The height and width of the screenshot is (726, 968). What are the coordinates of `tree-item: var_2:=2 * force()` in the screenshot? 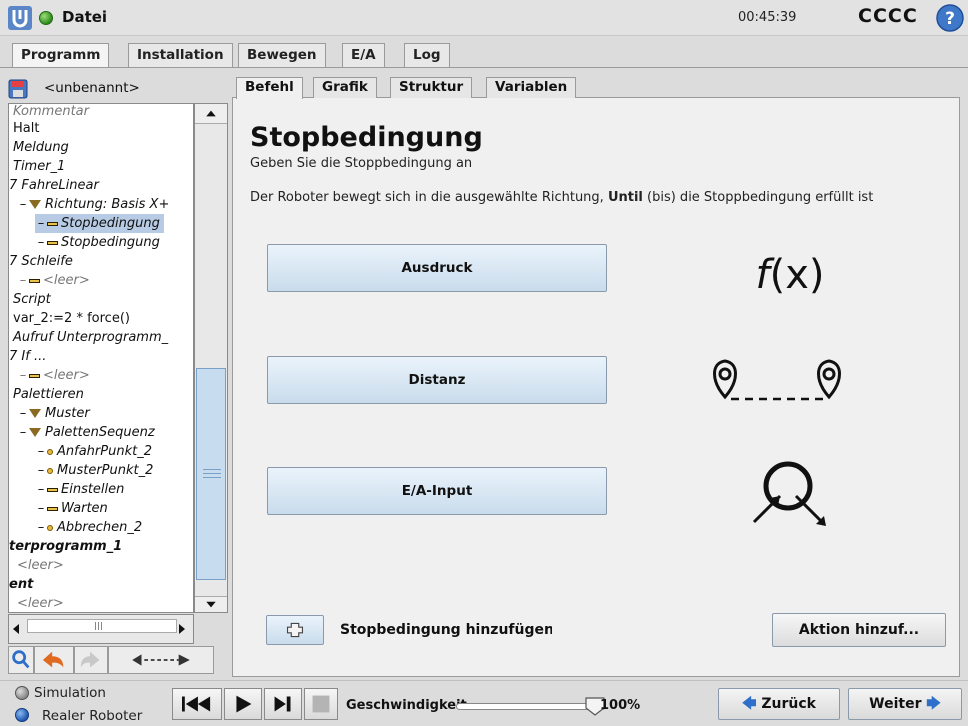 It's located at (71, 318).